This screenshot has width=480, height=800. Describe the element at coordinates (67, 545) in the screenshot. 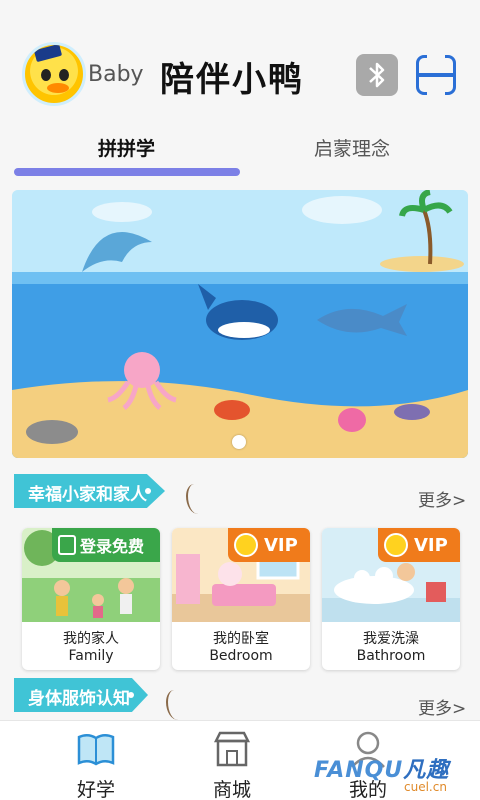

I see `person-icon` at that location.